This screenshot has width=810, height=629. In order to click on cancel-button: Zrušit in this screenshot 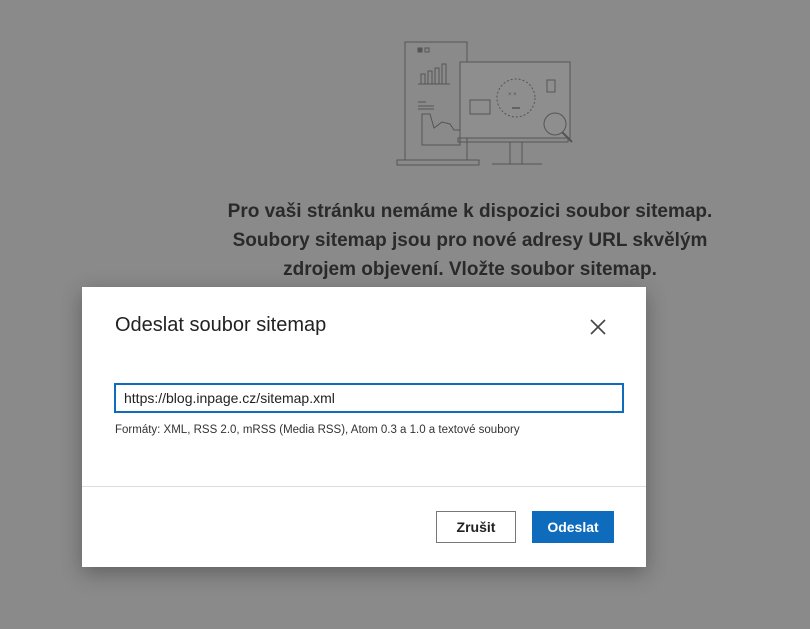, I will do `click(476, 527)`.